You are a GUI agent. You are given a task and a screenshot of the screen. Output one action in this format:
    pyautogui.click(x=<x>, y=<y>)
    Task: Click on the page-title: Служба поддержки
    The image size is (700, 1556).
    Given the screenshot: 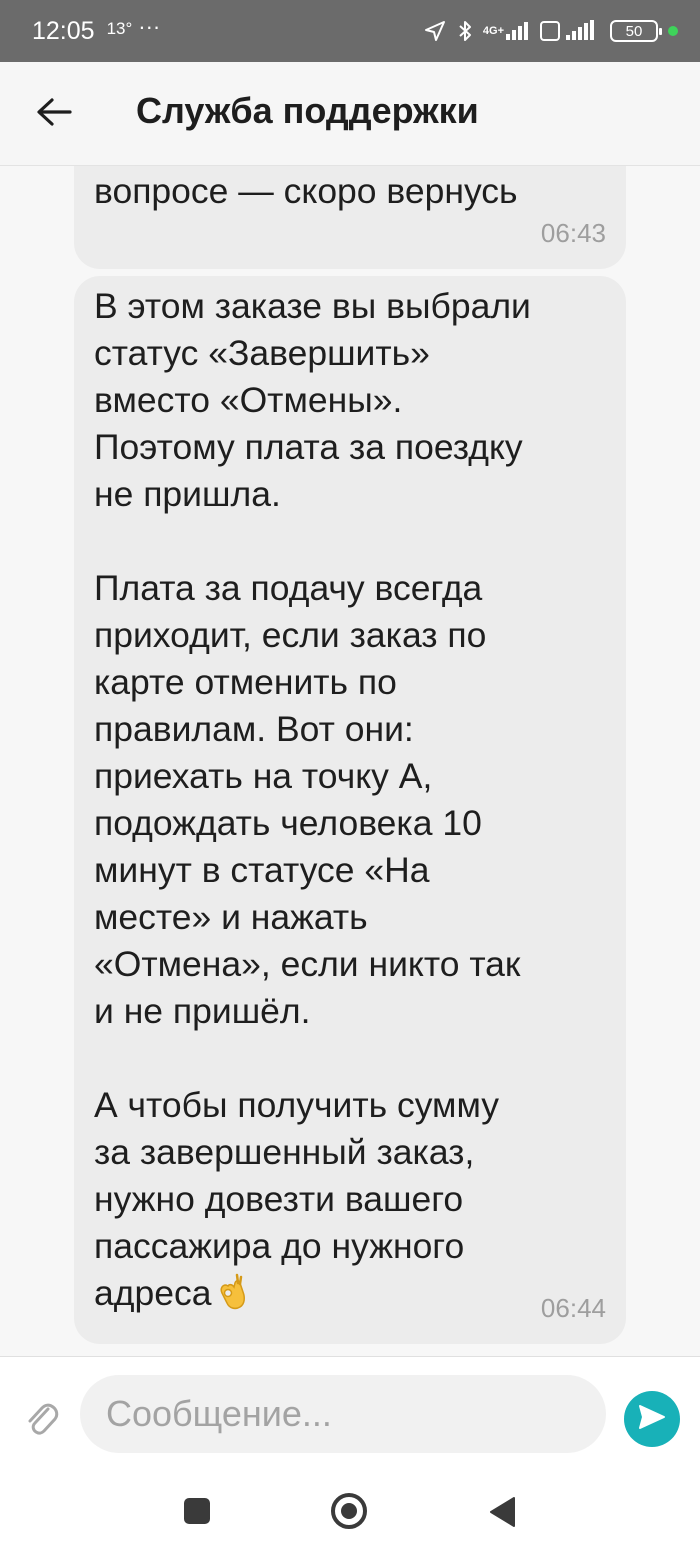 What is the action you would take?
    pyautogui.click(x=307, y=110)
    